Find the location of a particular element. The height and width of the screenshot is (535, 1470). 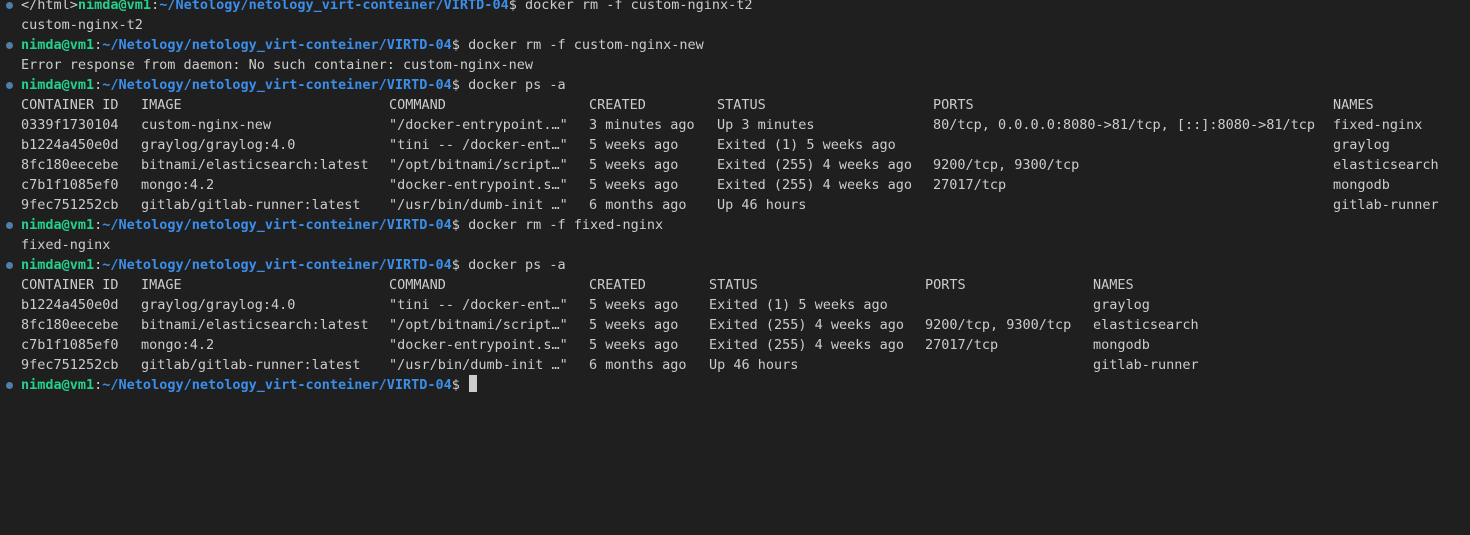

image: mongo:4.2 is located at coordinates (178, 345).